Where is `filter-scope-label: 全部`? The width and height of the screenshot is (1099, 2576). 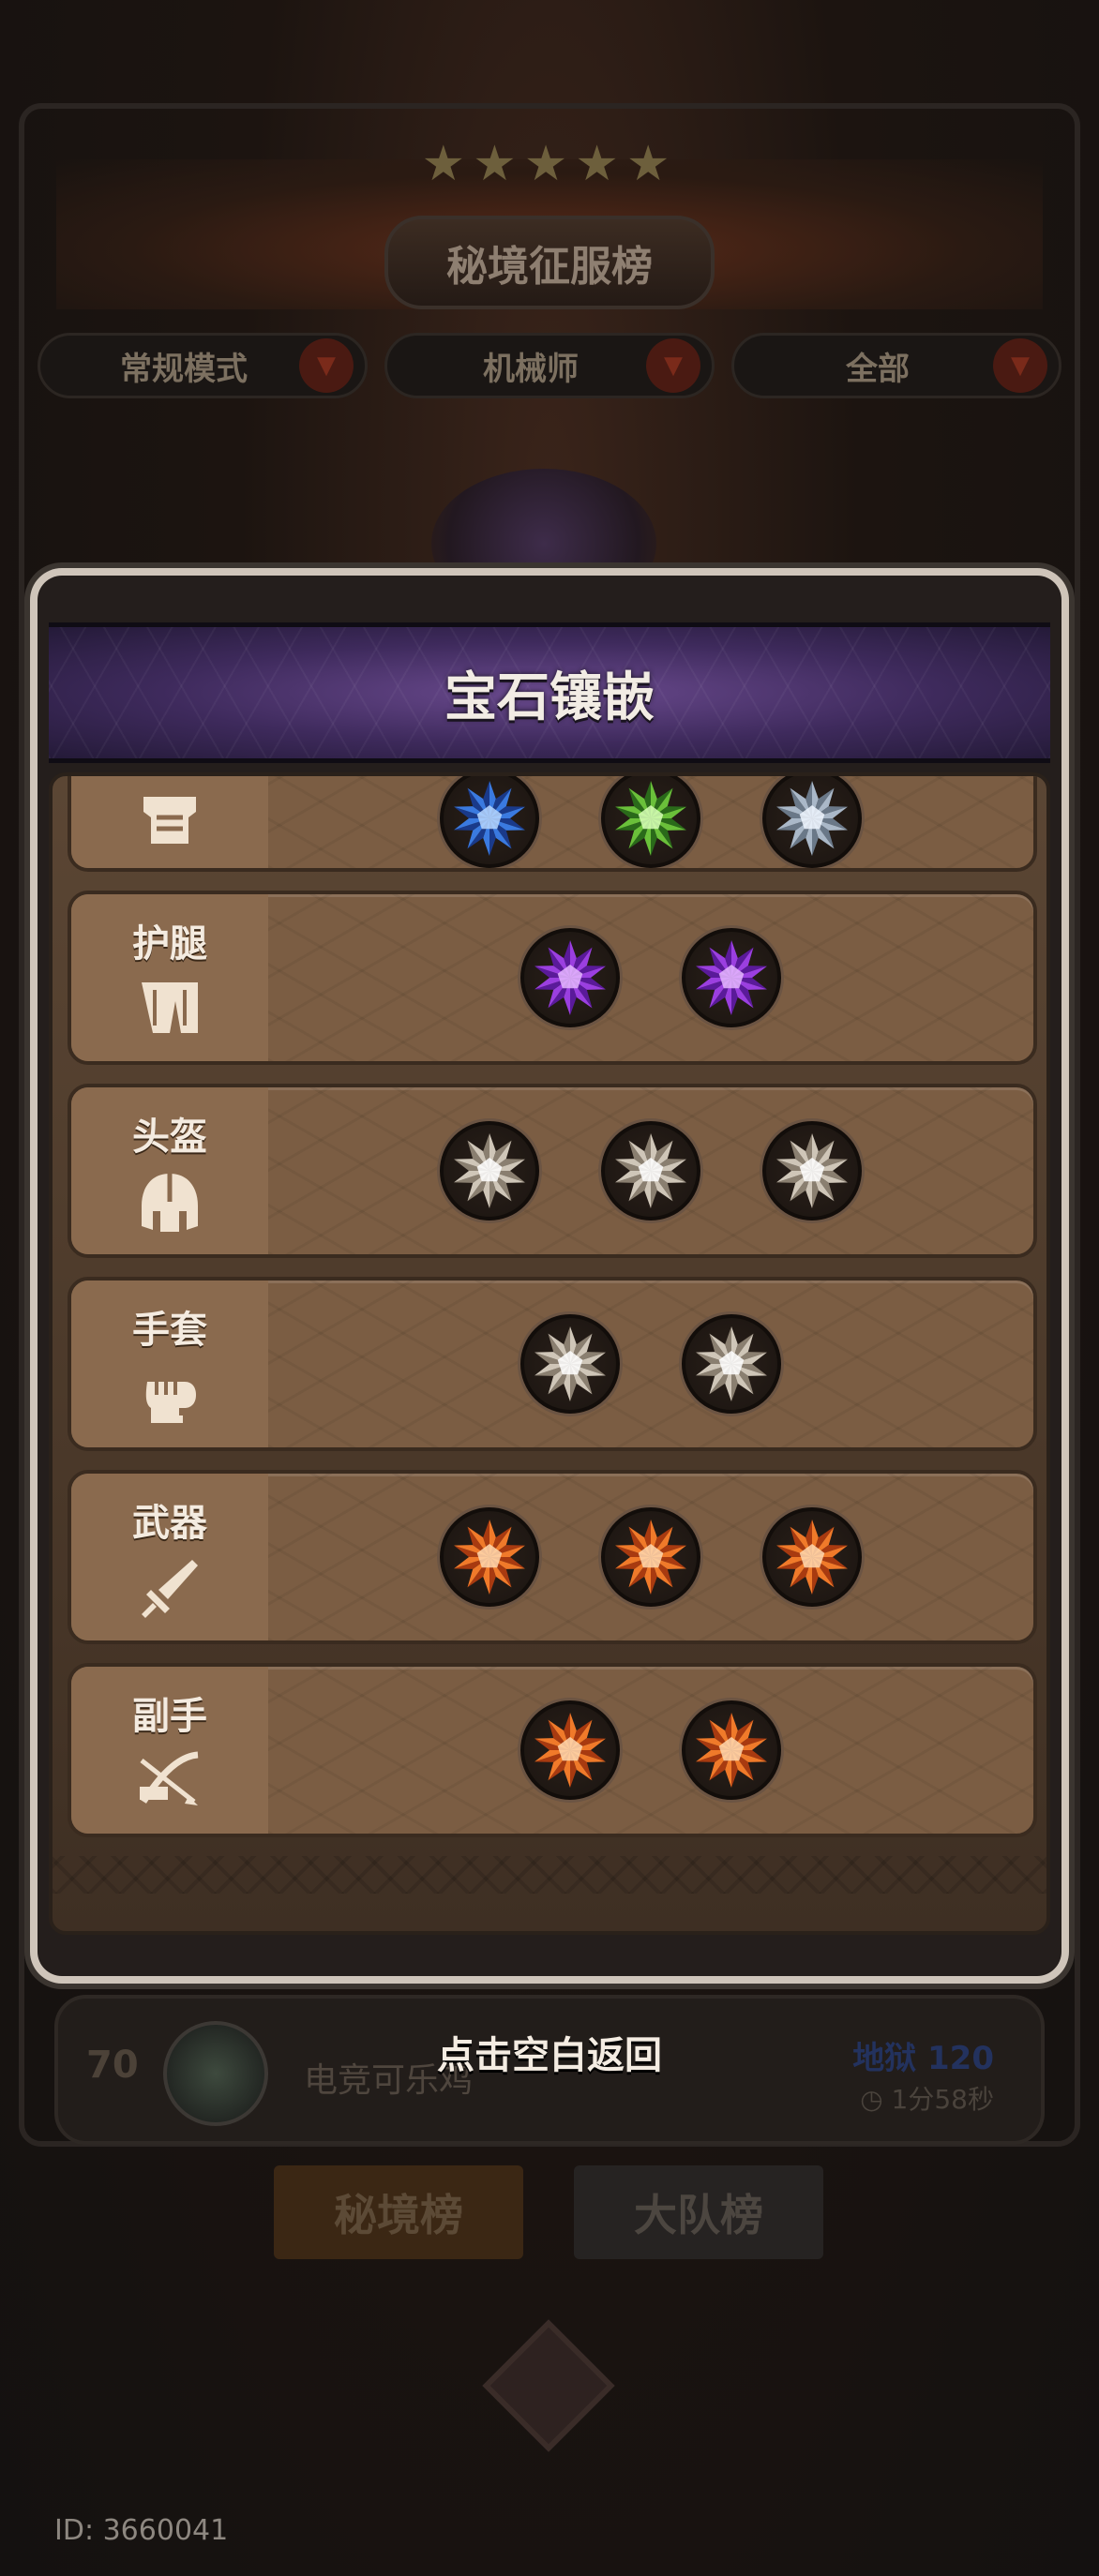
filter-scope-label: 全部 is located at coordinates (878, 369).